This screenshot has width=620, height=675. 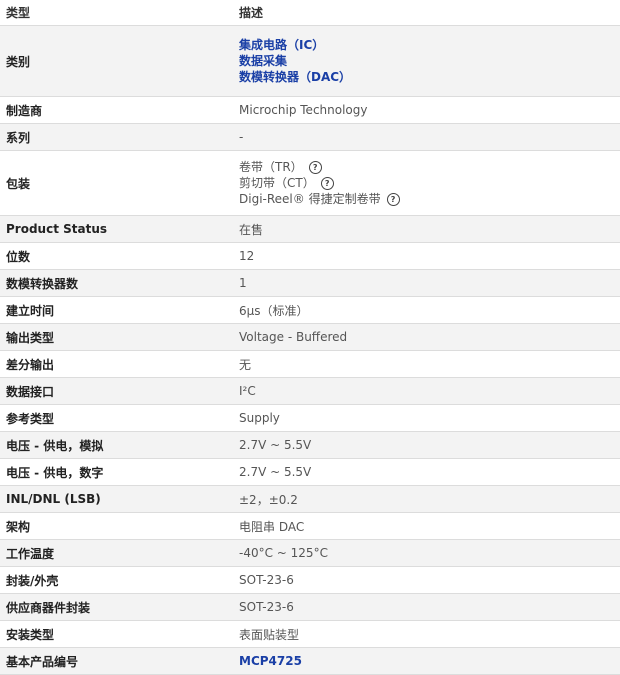 What do you see at coordinates (295, 77) in the screenshot?
I see `category-link-dac: 数模转换器（DAC）` at bounding box center [295, 77].